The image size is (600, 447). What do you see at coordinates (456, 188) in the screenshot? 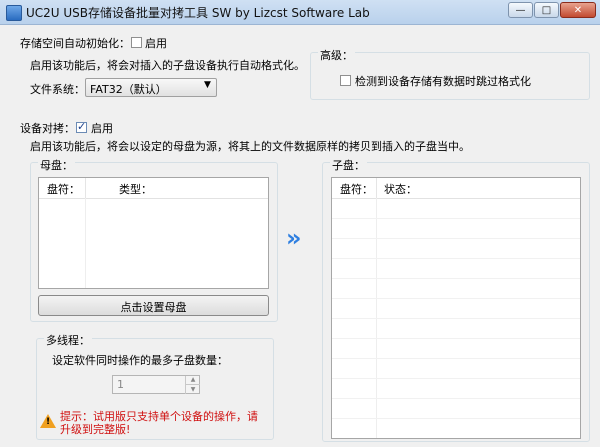
I see `slave-list-header: 盘符： 状态：` at bounding box center [456, 188].